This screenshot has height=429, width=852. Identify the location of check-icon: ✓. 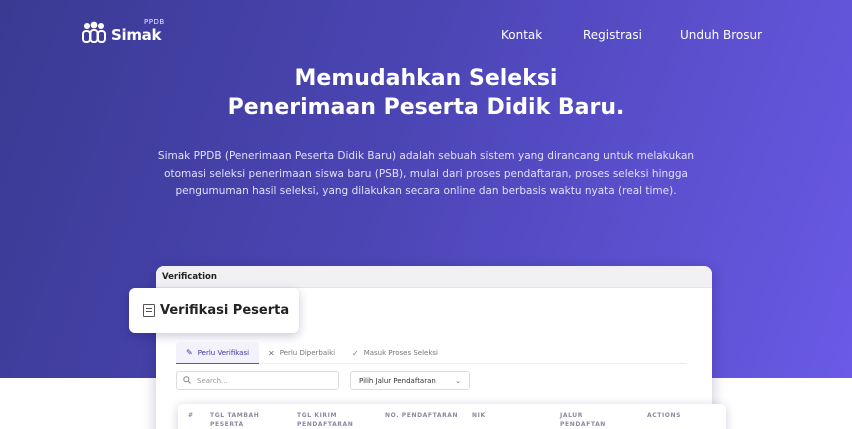
(355, 353).